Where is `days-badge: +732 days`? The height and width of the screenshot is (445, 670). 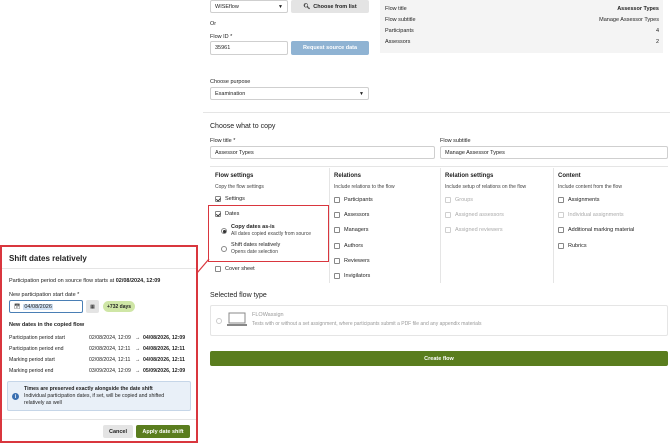 days-badge: +732 days is located at coordinates (119, 306).